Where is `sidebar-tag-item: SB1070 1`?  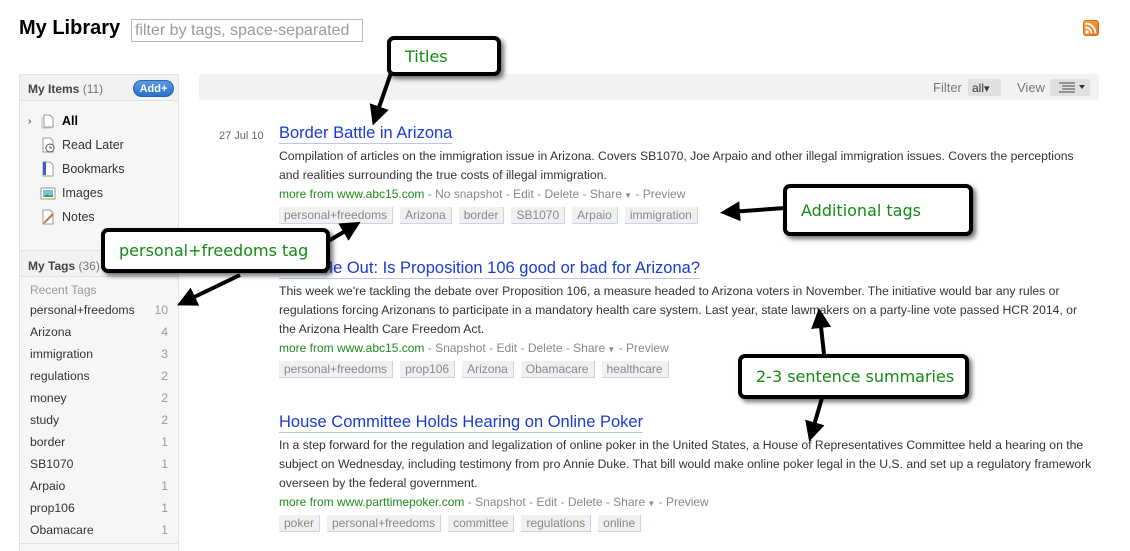
sidebar-tag-item: SB1070 1 is located at coordinates (99, 464).